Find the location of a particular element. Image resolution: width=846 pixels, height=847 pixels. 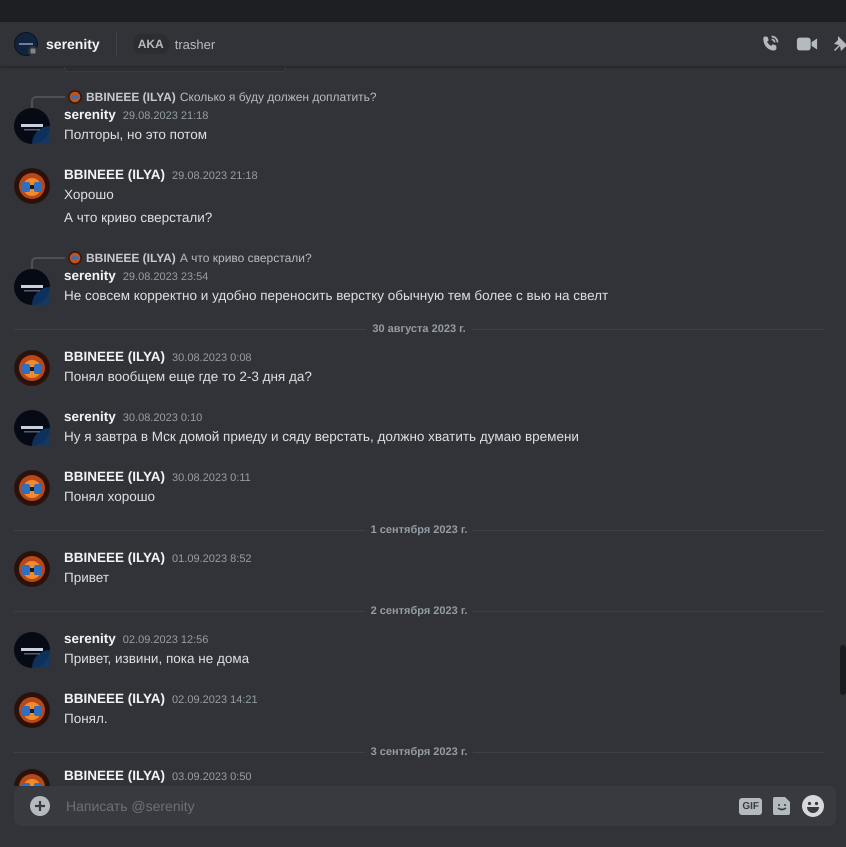

reply-preview: Сколько я буду должен доплатить? is located at coordinates (278, 97).